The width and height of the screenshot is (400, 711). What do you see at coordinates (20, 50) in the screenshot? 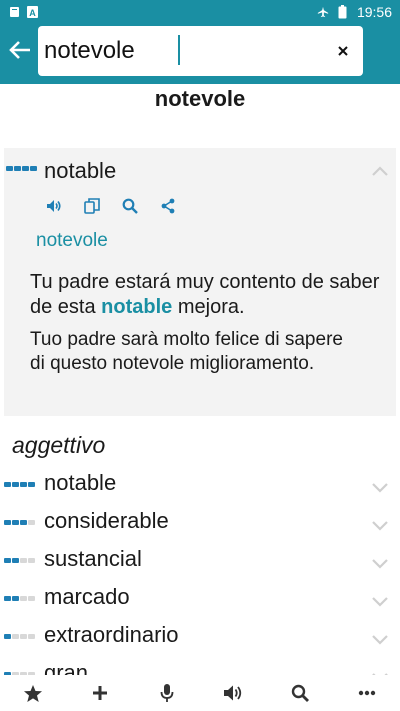
I see `back-arrow-icon` at bounding box center [20, 50].